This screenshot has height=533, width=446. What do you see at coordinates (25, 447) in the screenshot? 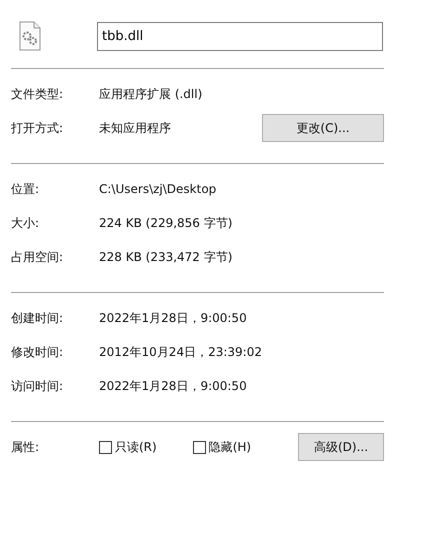
I see `field-label: 属性:` at bounding box center [25, 447].